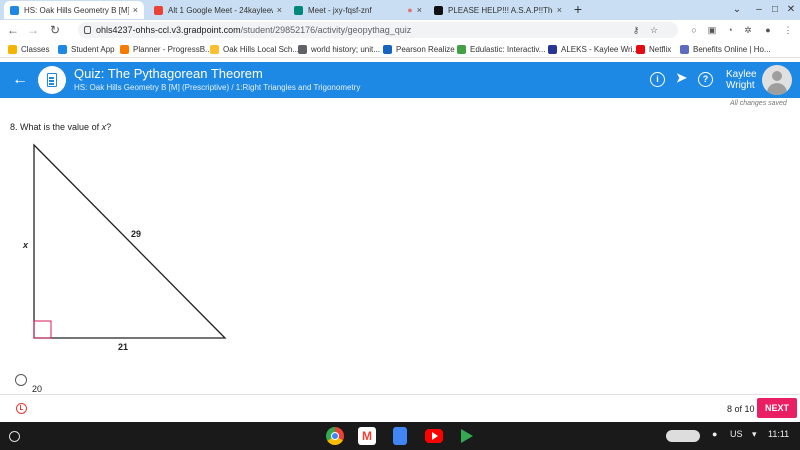 This screenshot has width=800, height=450. What do you see at coordinates (86, 49) in the screenshot?
I see `bookmark-student-app: Student App` at bounding box center [86, 49].